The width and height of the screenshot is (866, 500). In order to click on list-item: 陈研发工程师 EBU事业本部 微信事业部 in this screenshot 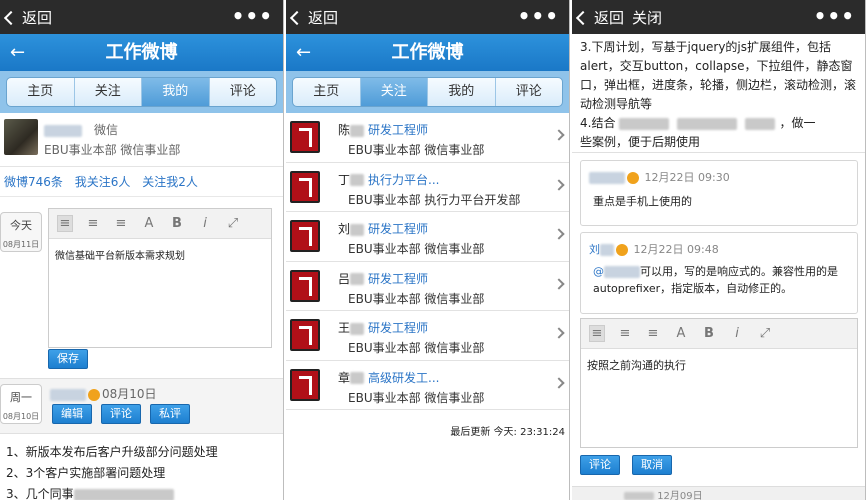, I will do `click(427, 138)`.